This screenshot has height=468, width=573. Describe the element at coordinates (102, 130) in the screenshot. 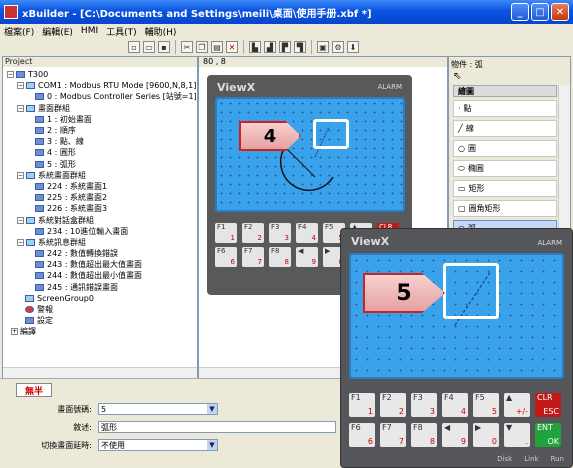

I see `tree-item: 2 : 順序` at that location.